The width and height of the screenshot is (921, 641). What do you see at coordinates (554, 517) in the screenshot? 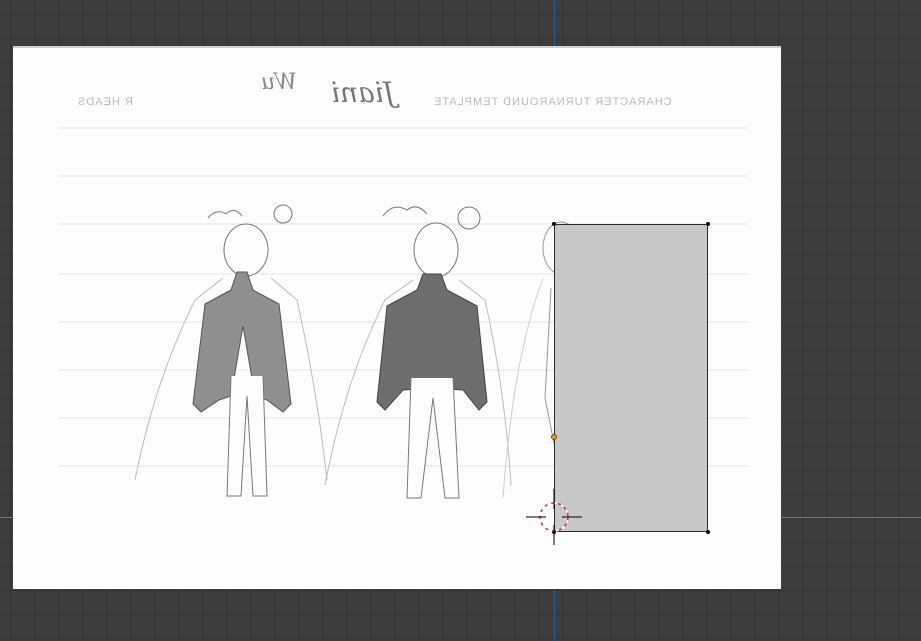
I see `3d-cursor-icon` at bounding box center [554, 517].